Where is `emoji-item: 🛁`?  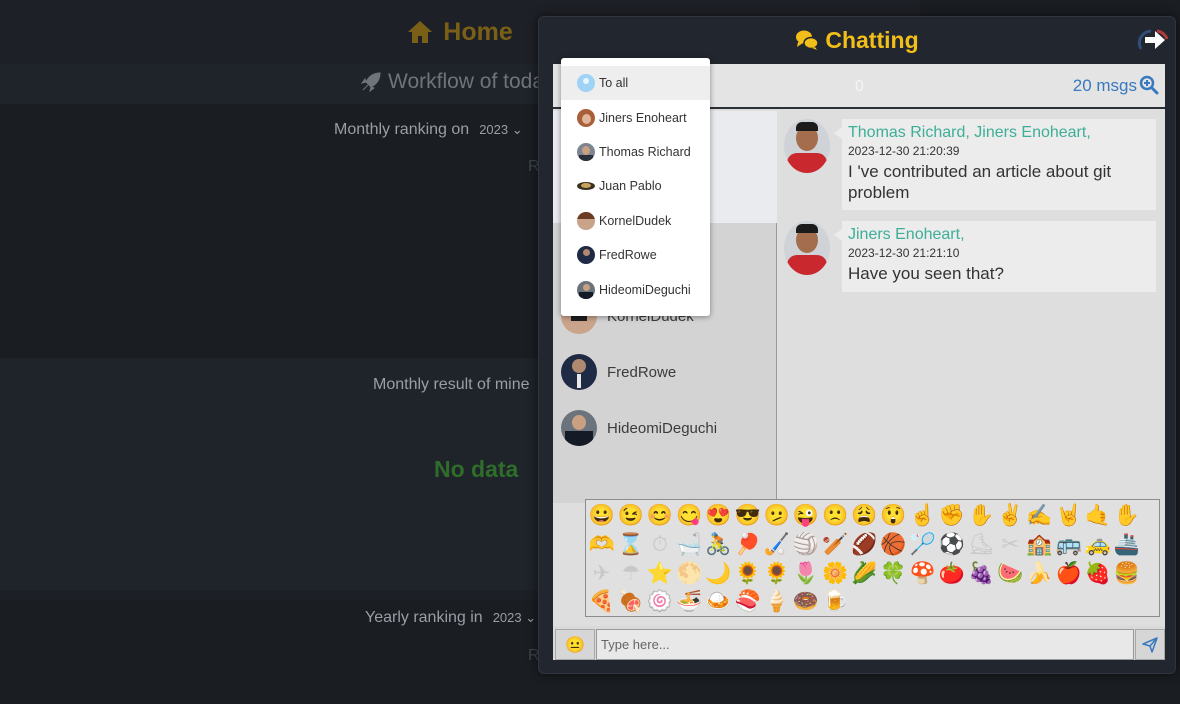
emoji-item: 🛁 is located at coordinates (689, 545).